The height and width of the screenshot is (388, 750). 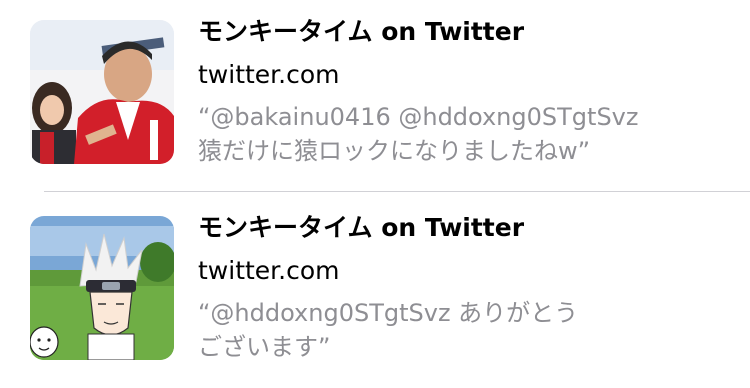 What do you see at coordinates (468, 330) in the screenshot?
I see `link-snippet: “@hddoxng0STgtSvz ありがとう ございます”` at bounding box center [468, 330].